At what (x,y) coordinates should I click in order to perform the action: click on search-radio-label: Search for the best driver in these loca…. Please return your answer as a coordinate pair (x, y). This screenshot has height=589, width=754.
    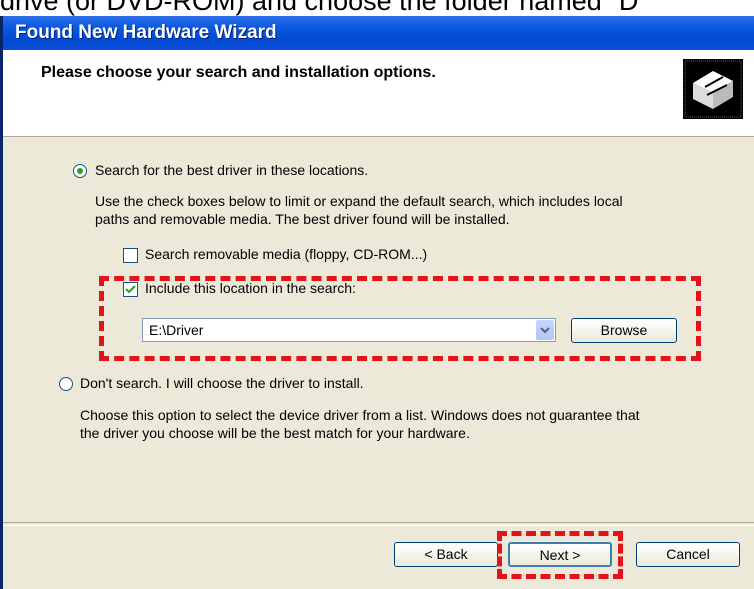
    Looking at the image, I should click on (231, 170).